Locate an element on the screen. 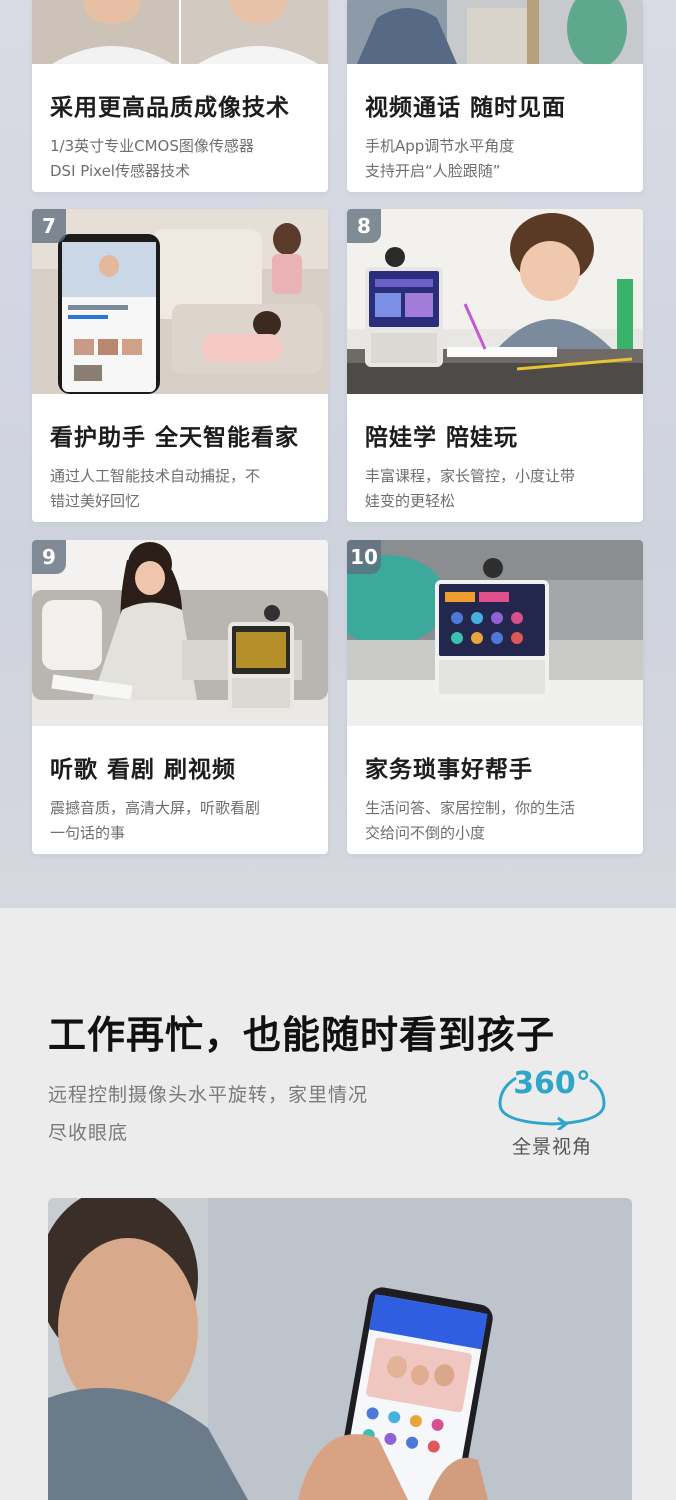 This screenshot has height=1500, width=676. feature-description: 震撼音质，高清大屏，听歌看剧 一句话的事 is located at coordinates (180, 821).